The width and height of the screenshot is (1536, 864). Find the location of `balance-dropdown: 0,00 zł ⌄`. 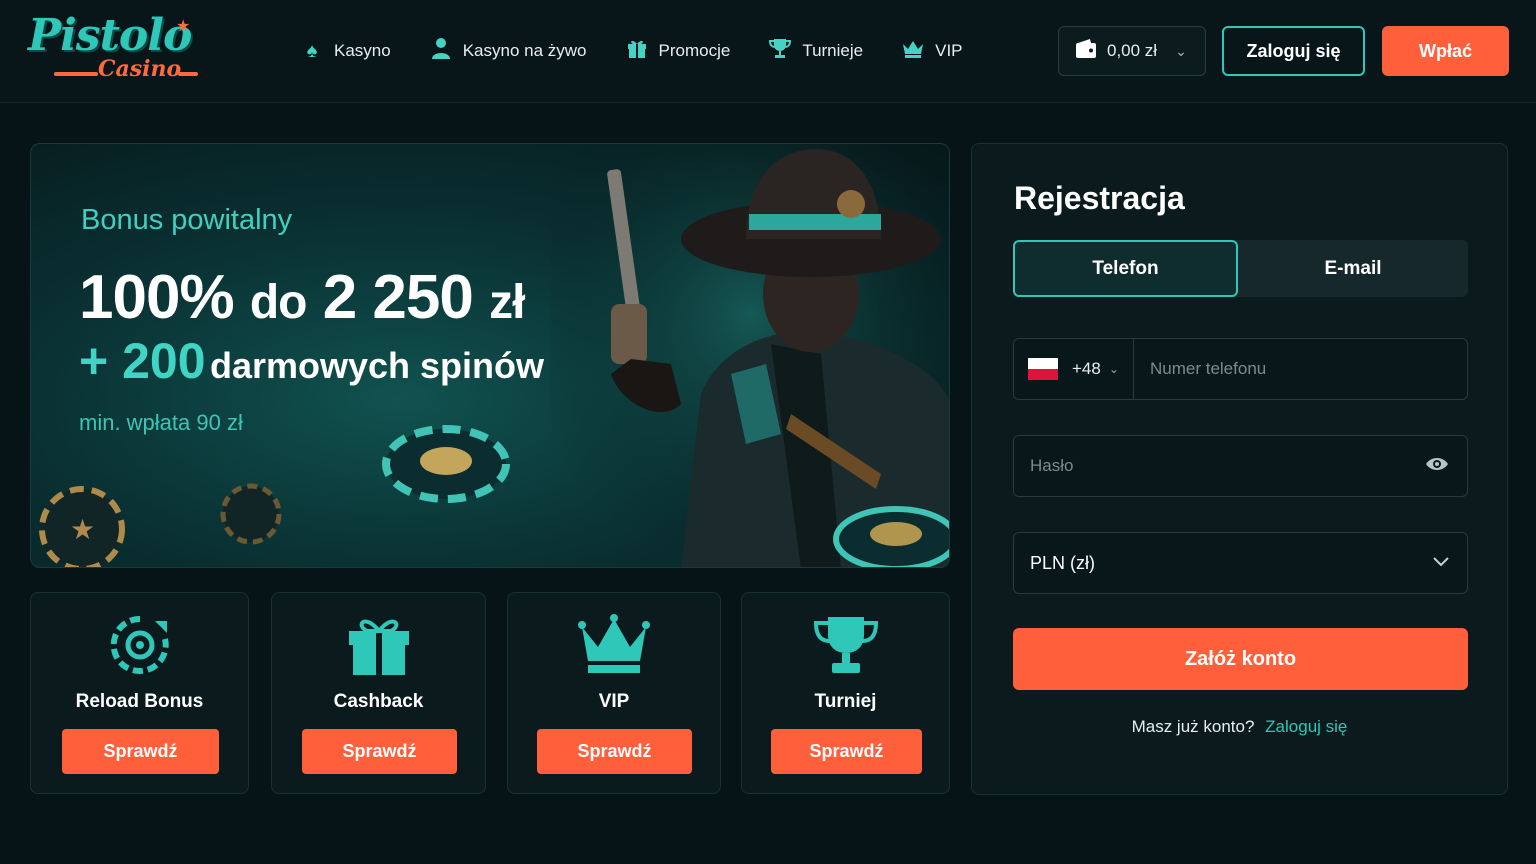

balance-dropdown: 0,00 zł ⌄ is located at coordinates (1132, 51).